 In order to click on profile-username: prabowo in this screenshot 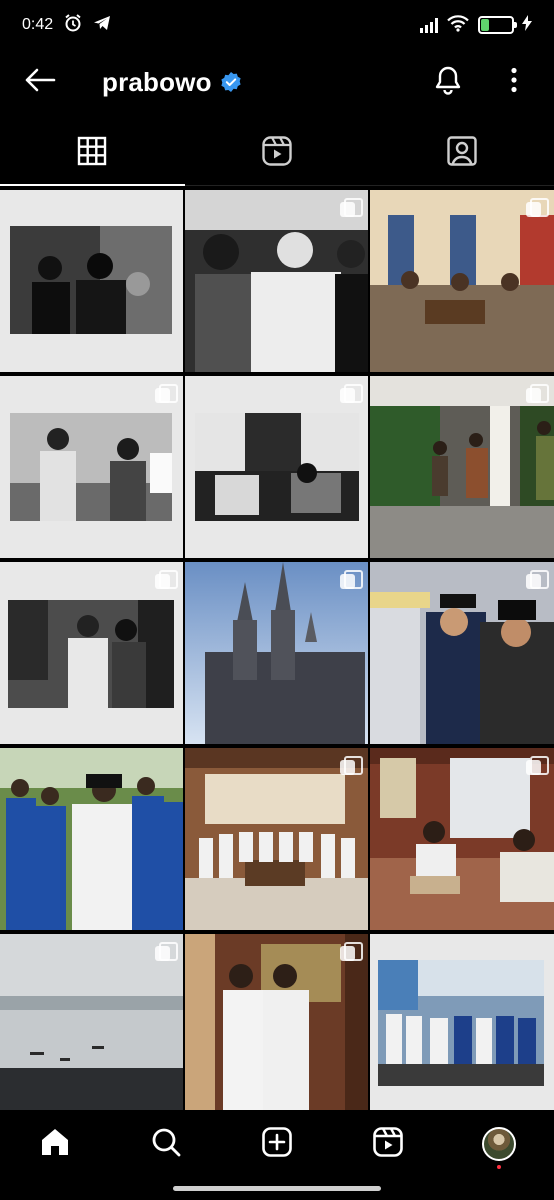, I will do `click(157, 81)`.